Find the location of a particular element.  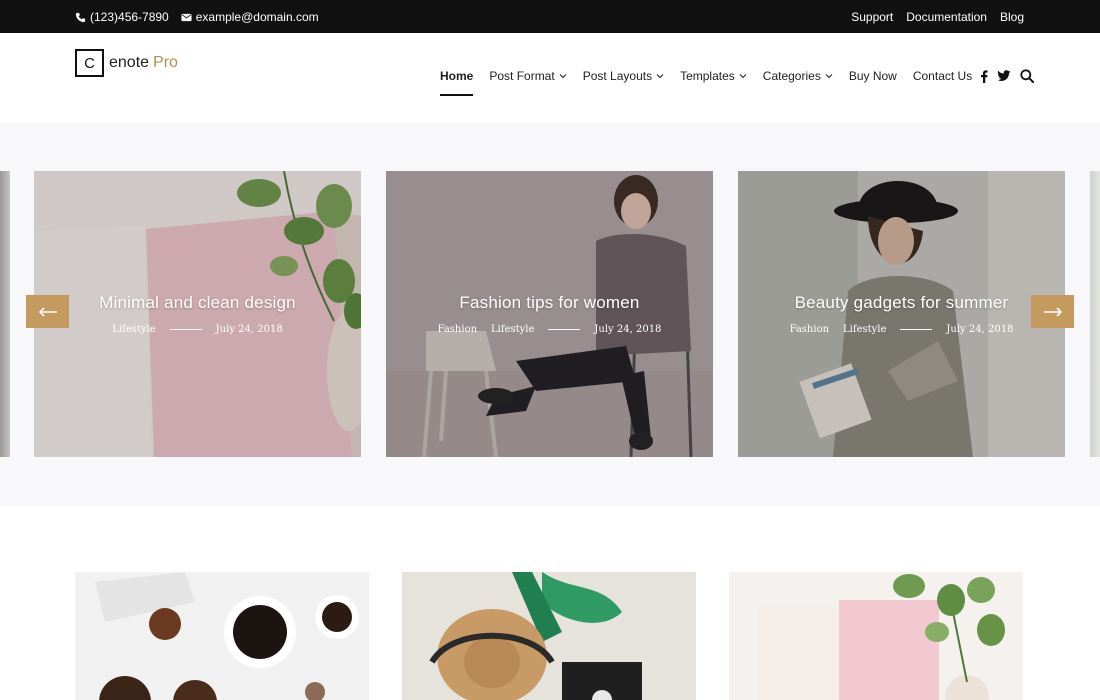

phone-info: (123)456-7890 is located at coordinates (122, 17).